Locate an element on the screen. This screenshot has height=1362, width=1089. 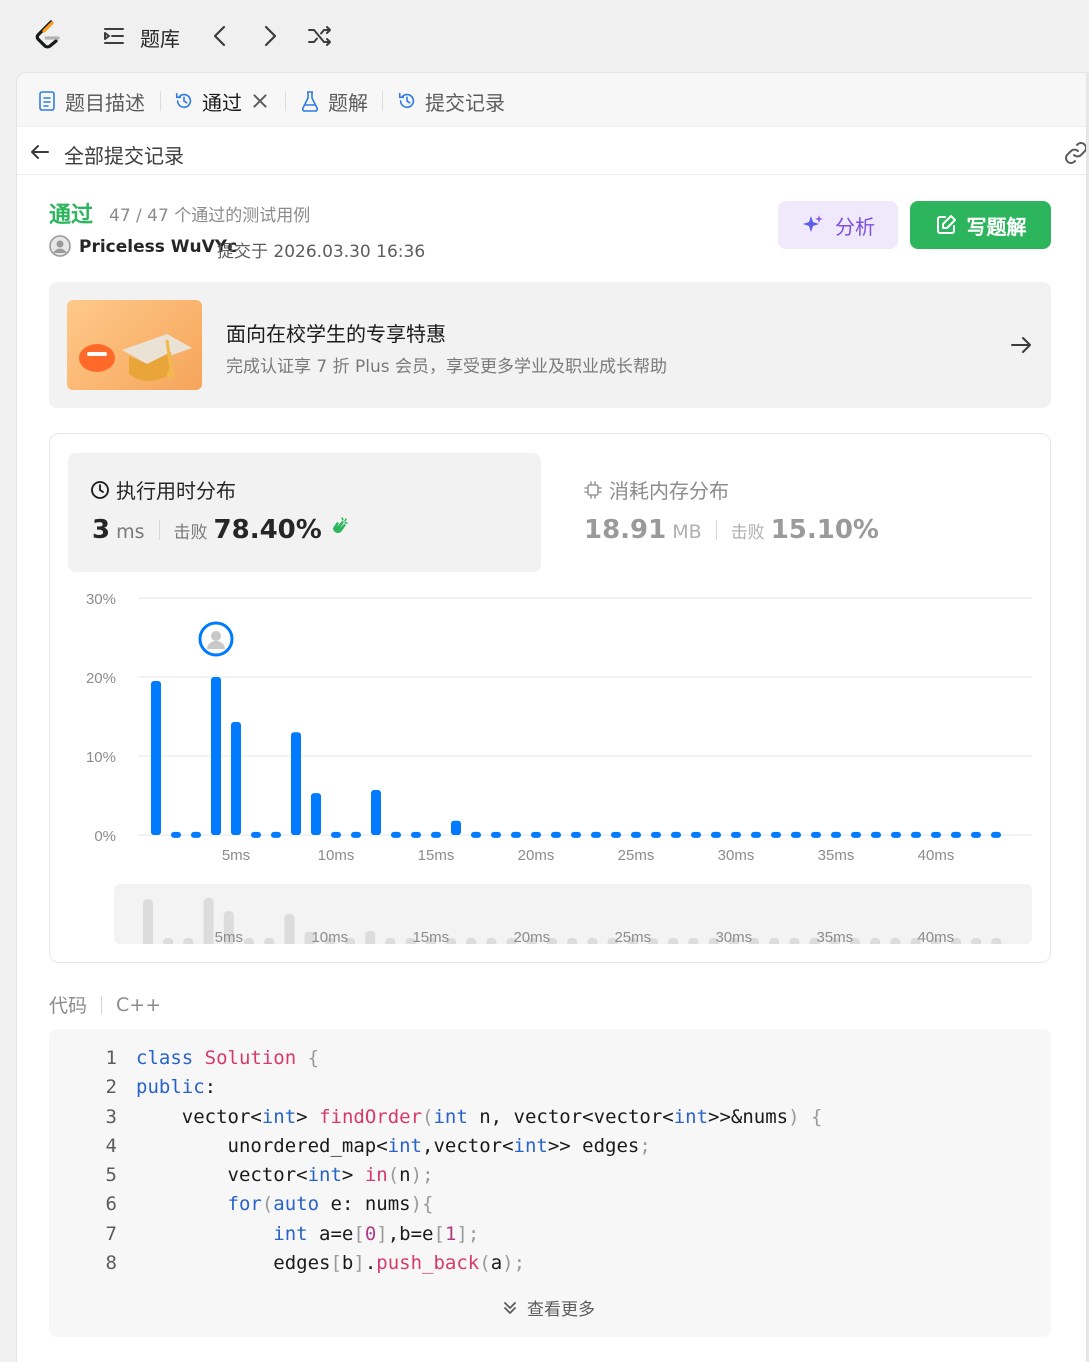
code-text: class Solution { is located at coordinates (228, 1058).